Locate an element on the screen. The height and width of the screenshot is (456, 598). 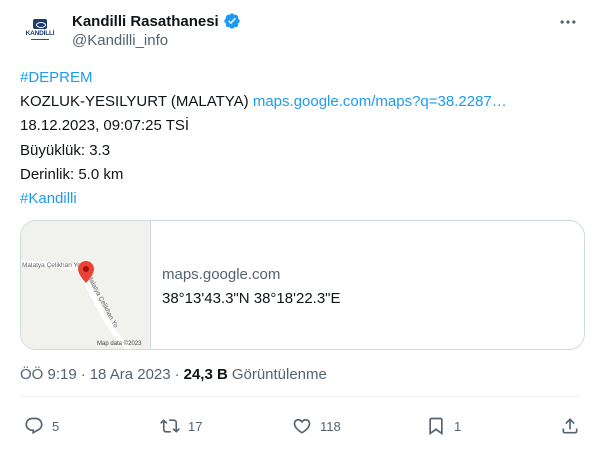
tweet-time: ÖÖ 9:19 is located at coordinates (48, 374).